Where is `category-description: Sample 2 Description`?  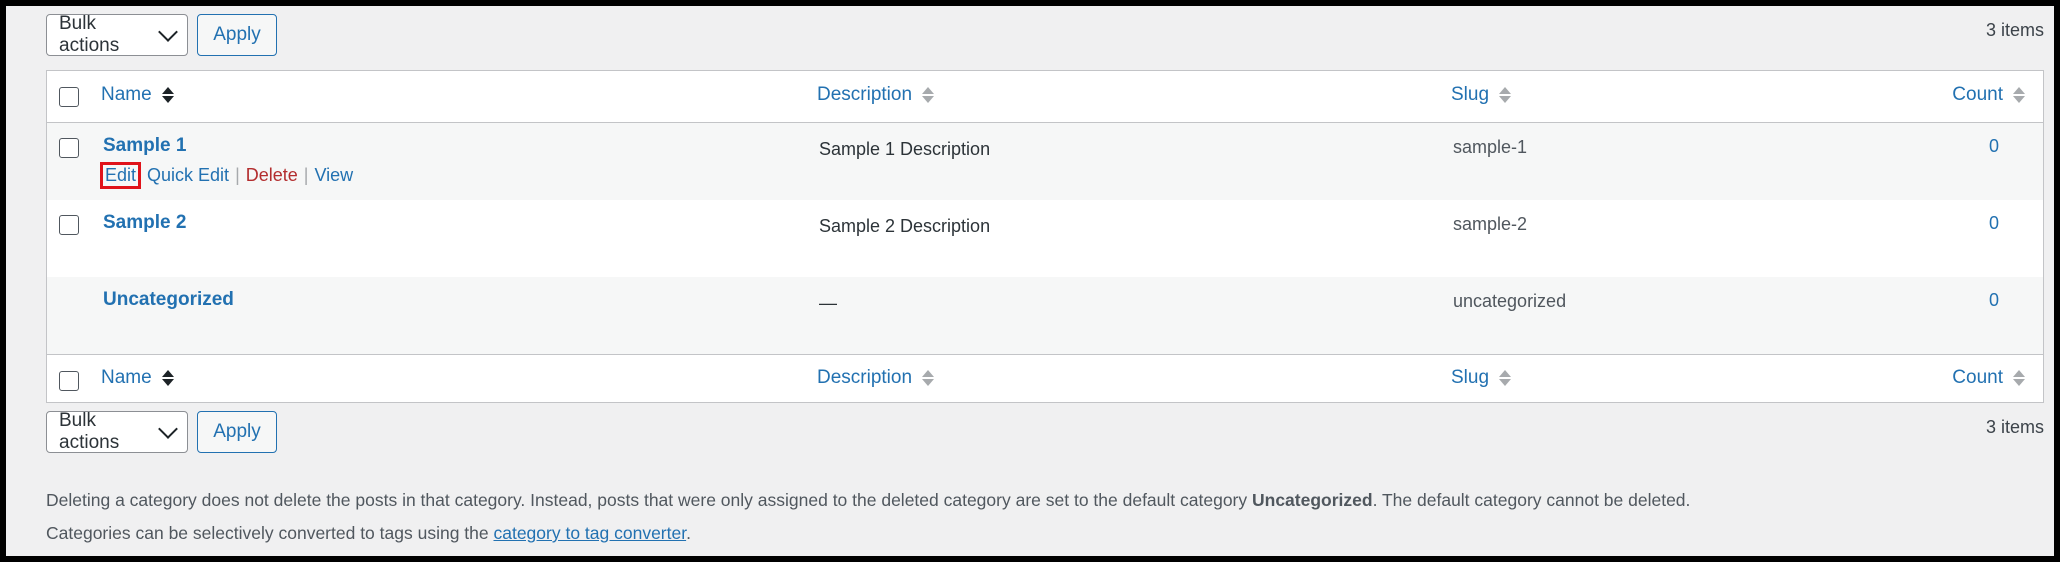 category-description: Sample 2 Description is located at coordinates (905, 226).